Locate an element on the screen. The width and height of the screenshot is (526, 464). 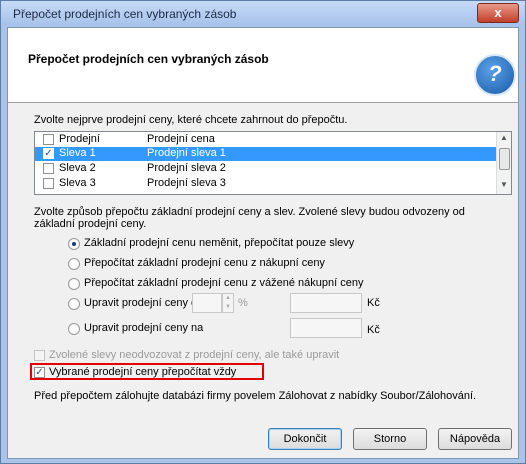
dont-derive-checkbox is located at coordinates (39, 355).